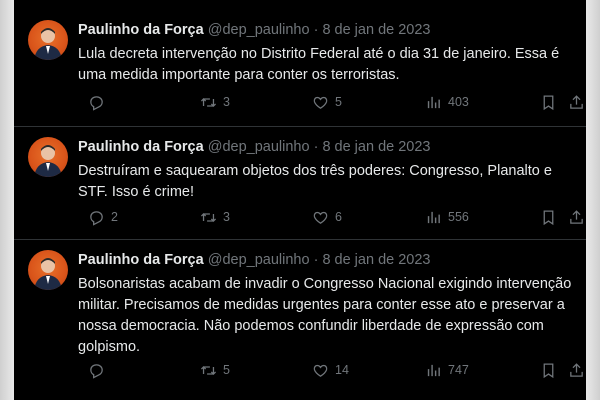 The width and height of the screenshot is (600, 400). What do you see at coordinates (458, 370) in the screenshot?
I see `views-count: 747` at bounding box center [458, 370].